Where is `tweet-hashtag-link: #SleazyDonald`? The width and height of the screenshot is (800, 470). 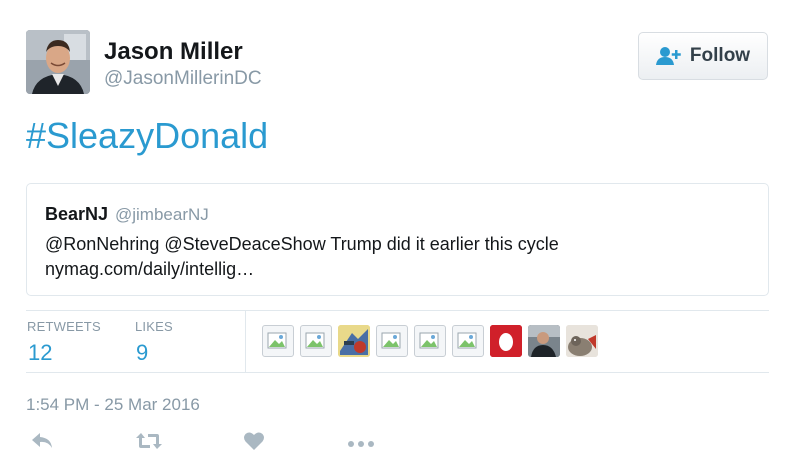
tweet-hashtag-link: #SleazyDonald is located at coordinates (147, 136).